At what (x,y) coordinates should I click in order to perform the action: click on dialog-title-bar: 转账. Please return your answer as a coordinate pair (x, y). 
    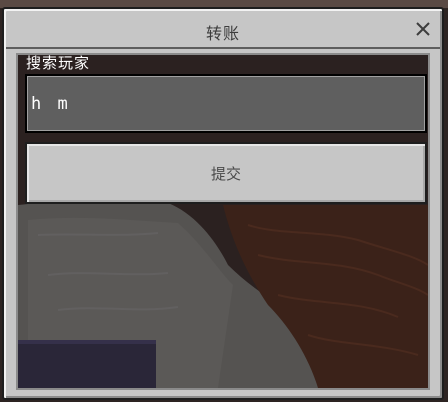
    Looking at the image, I should click on (223, 30).